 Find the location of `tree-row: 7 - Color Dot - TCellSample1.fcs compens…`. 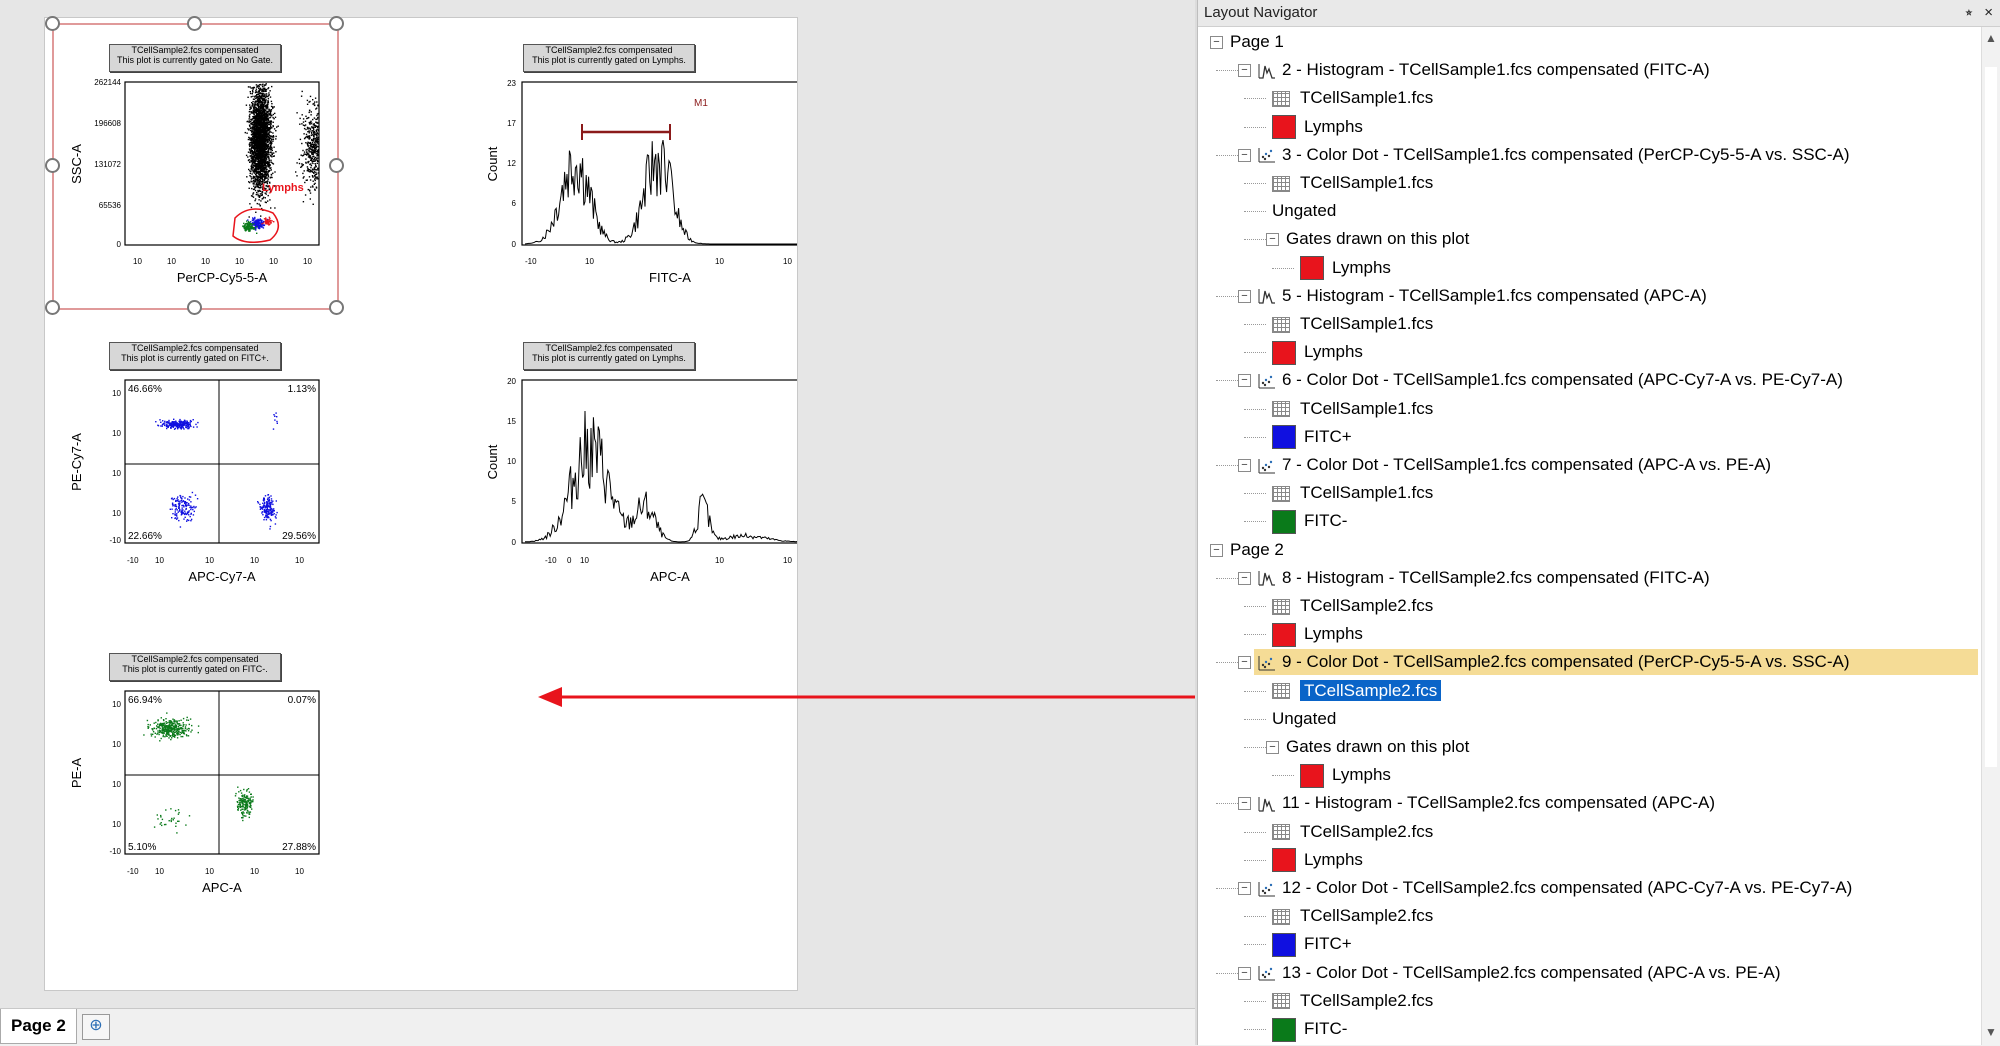

tree-row: 7 - Color Dot - TCellSample1.fcs compens… is located at coordinates (1514, 465).